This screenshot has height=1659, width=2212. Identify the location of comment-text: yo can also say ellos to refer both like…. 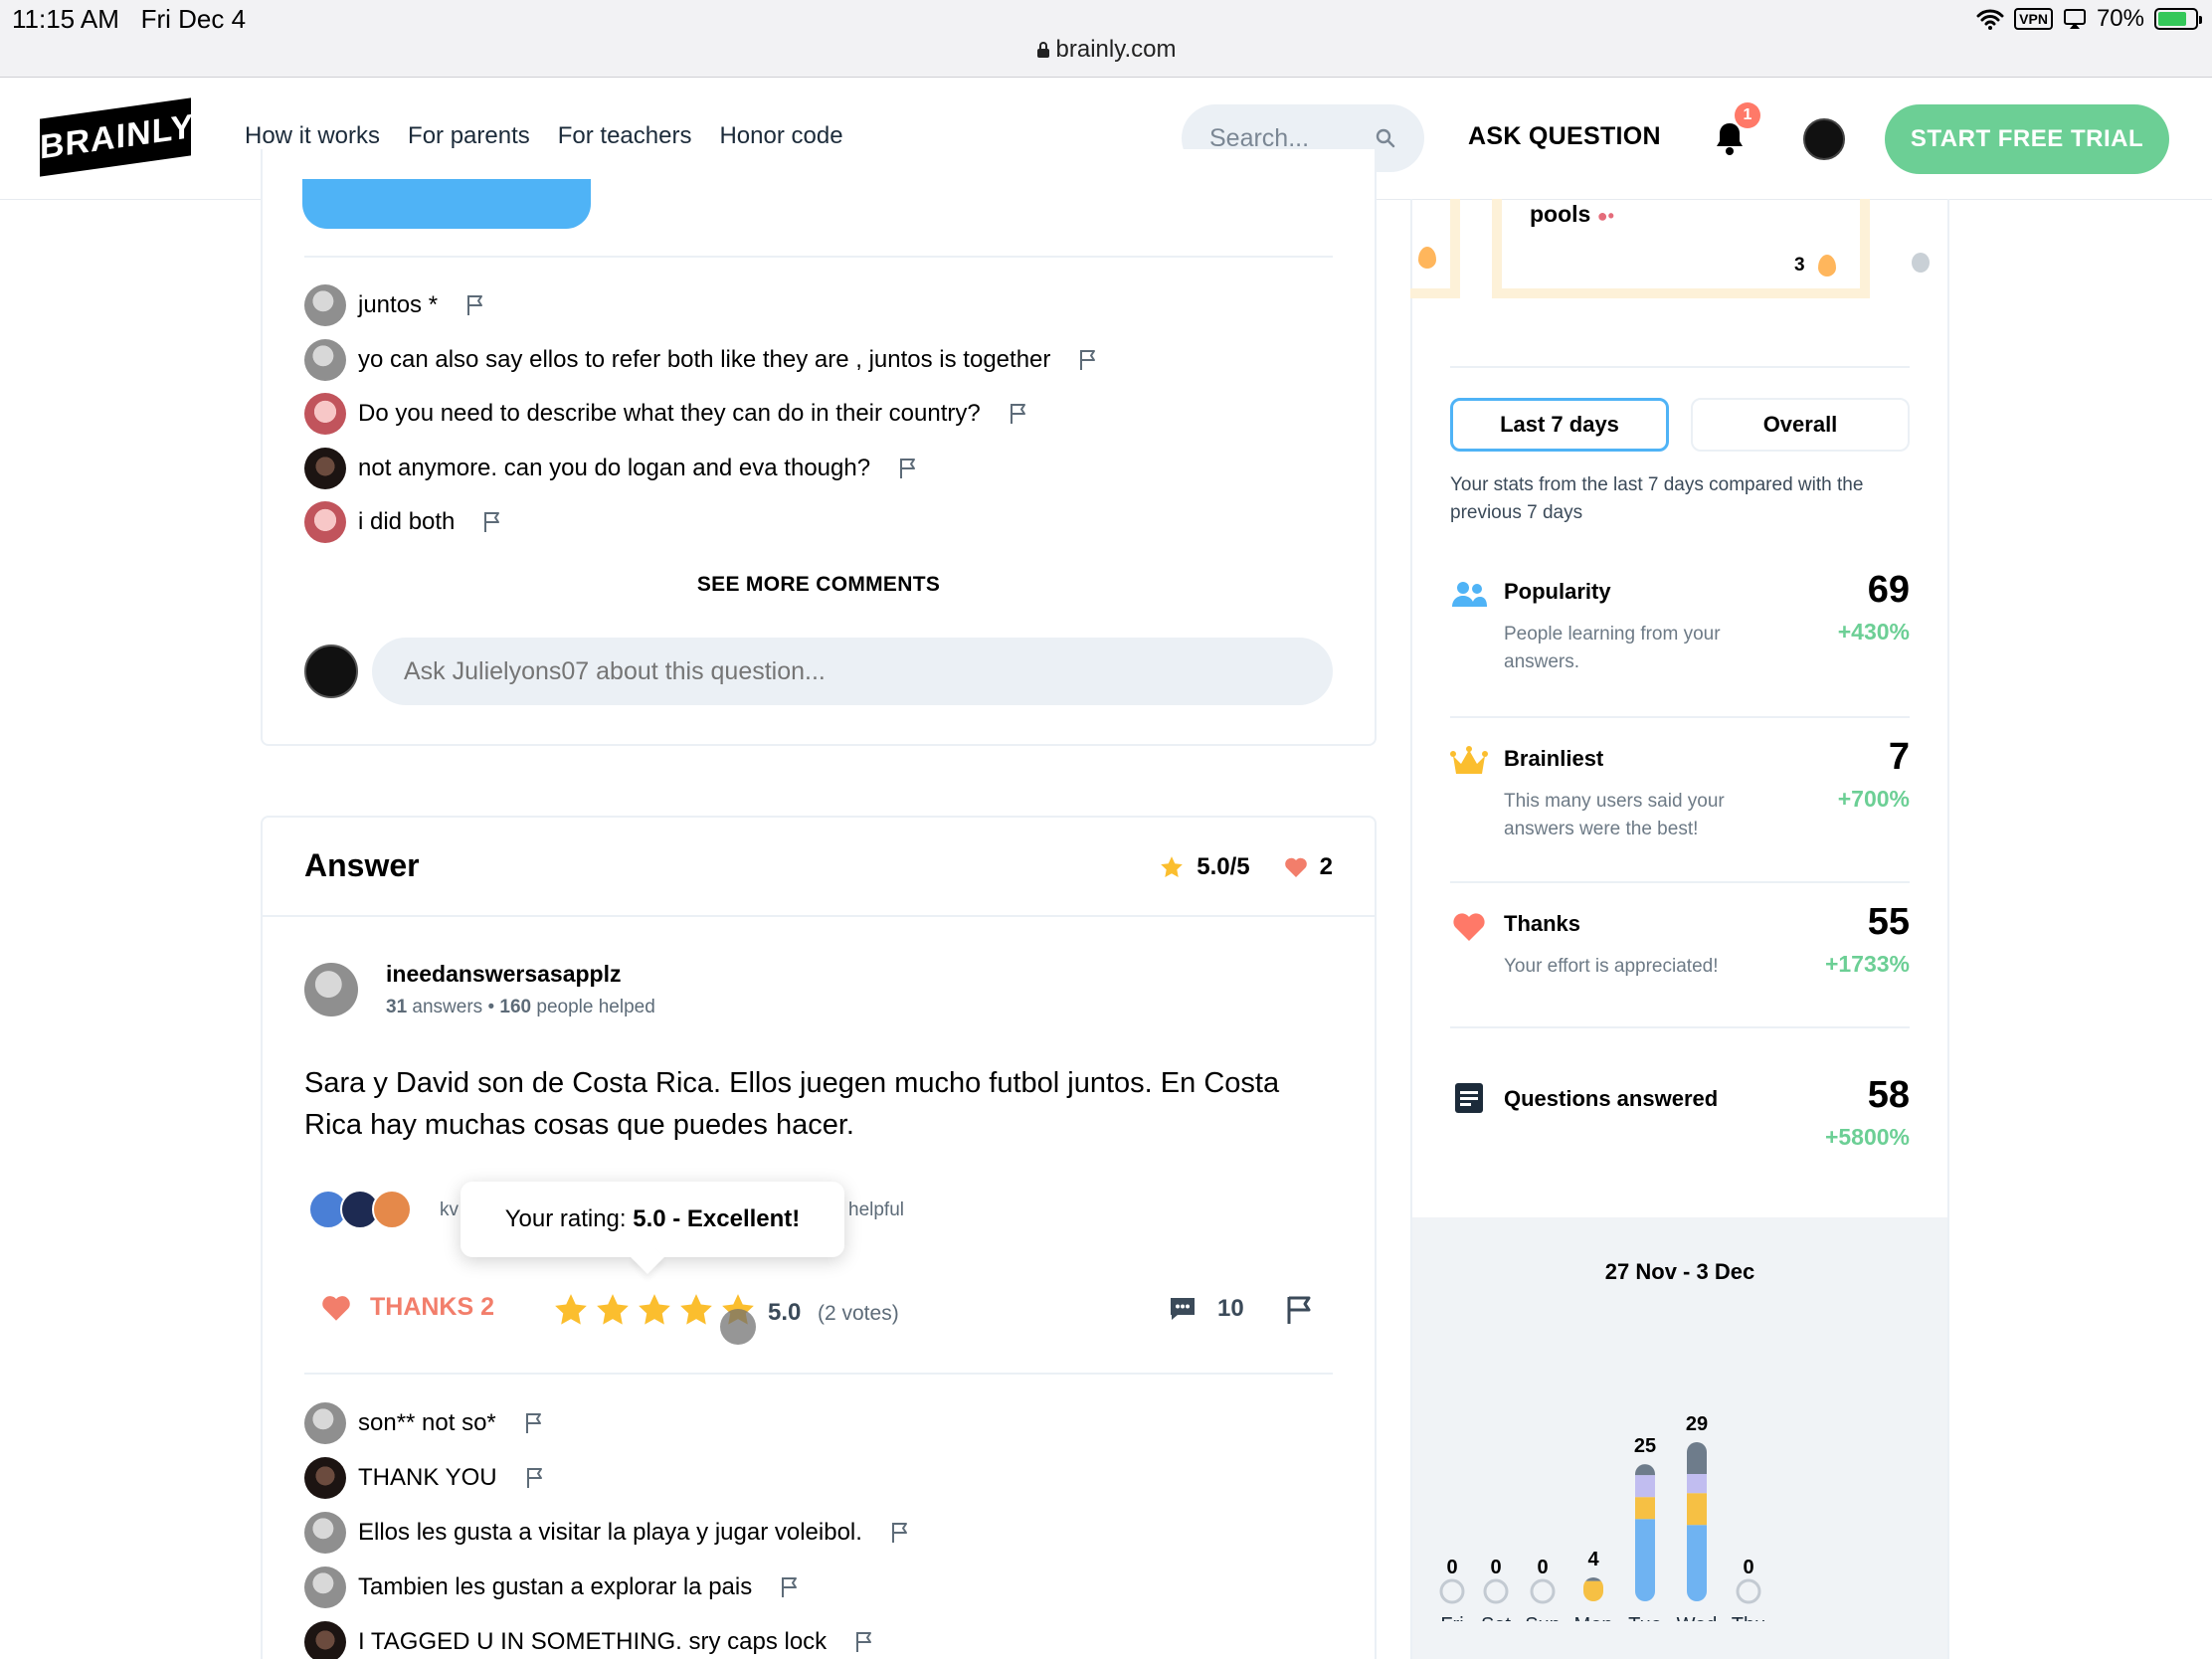
(704, 359).